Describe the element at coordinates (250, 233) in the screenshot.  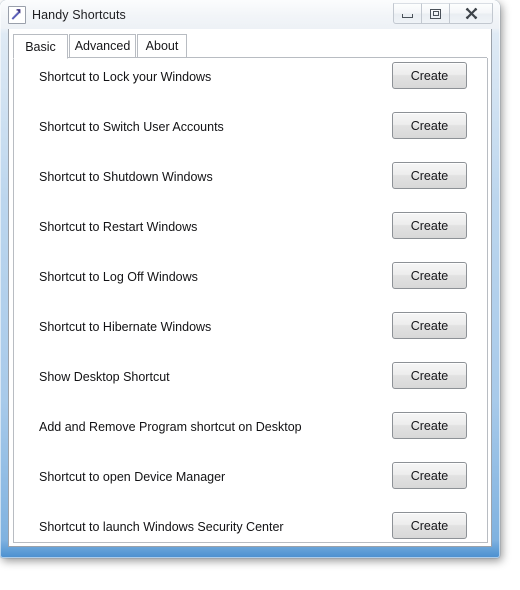
I see `shortcut-row: Shortcut to Restart Windows Create` at that location.